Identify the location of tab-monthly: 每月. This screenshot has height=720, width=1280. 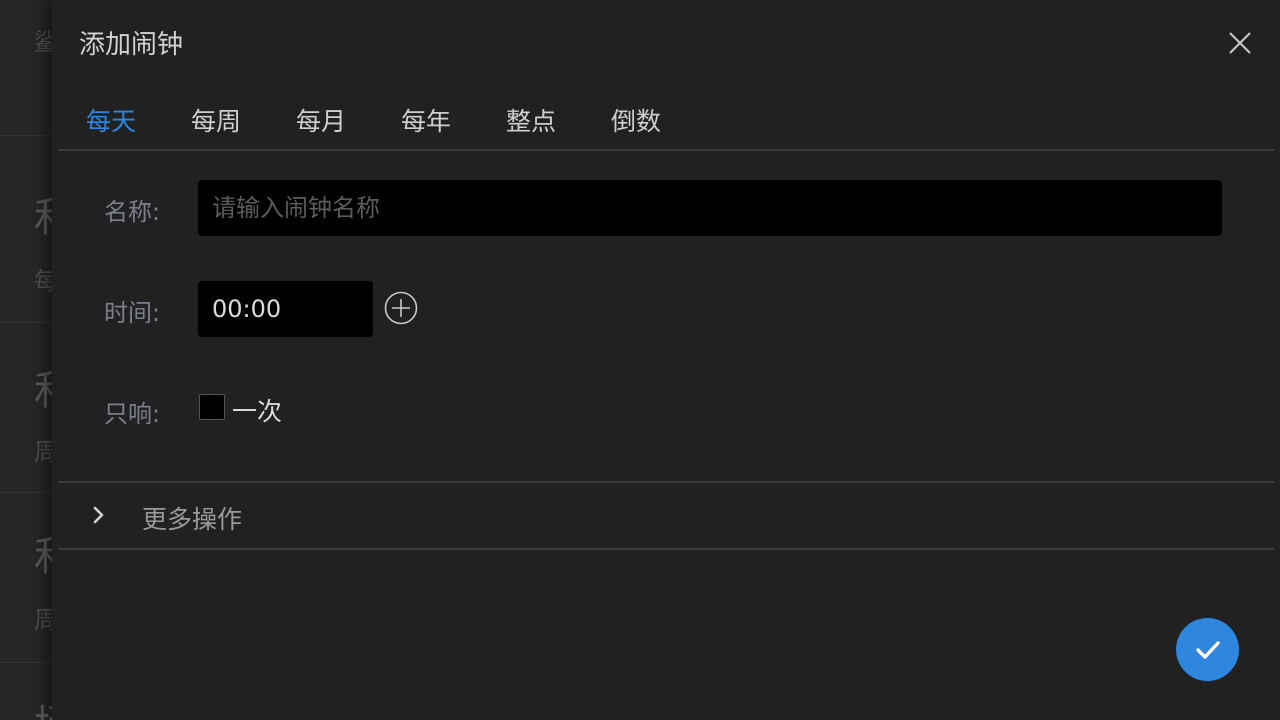
(321, 120).